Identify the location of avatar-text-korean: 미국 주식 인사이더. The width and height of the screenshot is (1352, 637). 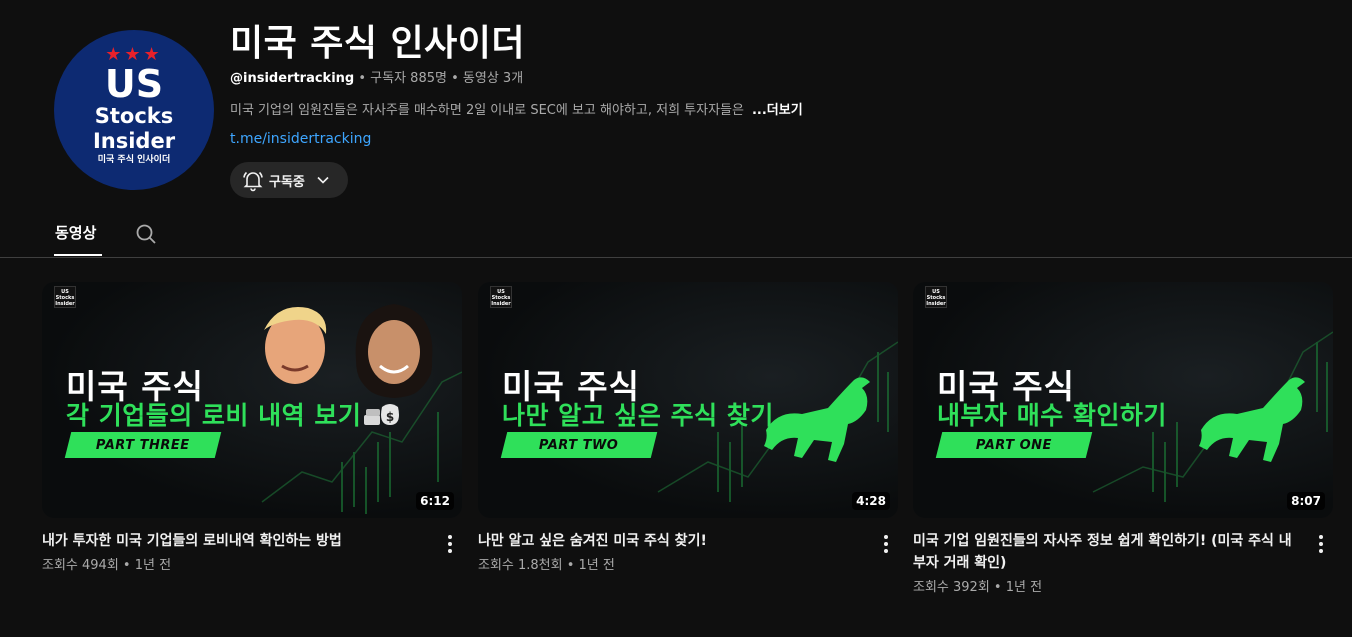
(134, 160).